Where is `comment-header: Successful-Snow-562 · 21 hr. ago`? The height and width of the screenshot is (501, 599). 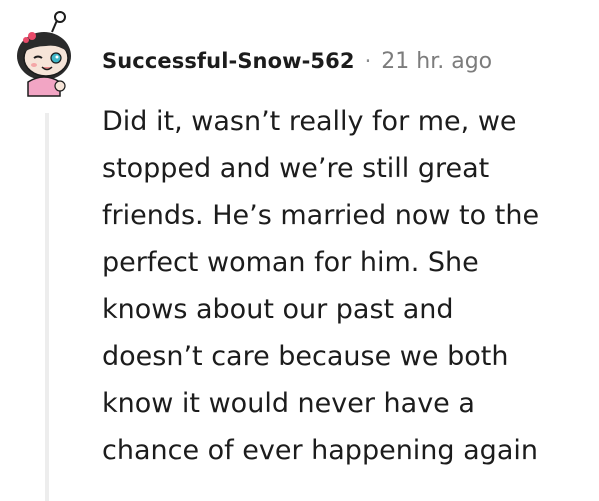 comment-header: Successful-Snow-562 · 21 hr. ago is located at coordinates (297, 61).